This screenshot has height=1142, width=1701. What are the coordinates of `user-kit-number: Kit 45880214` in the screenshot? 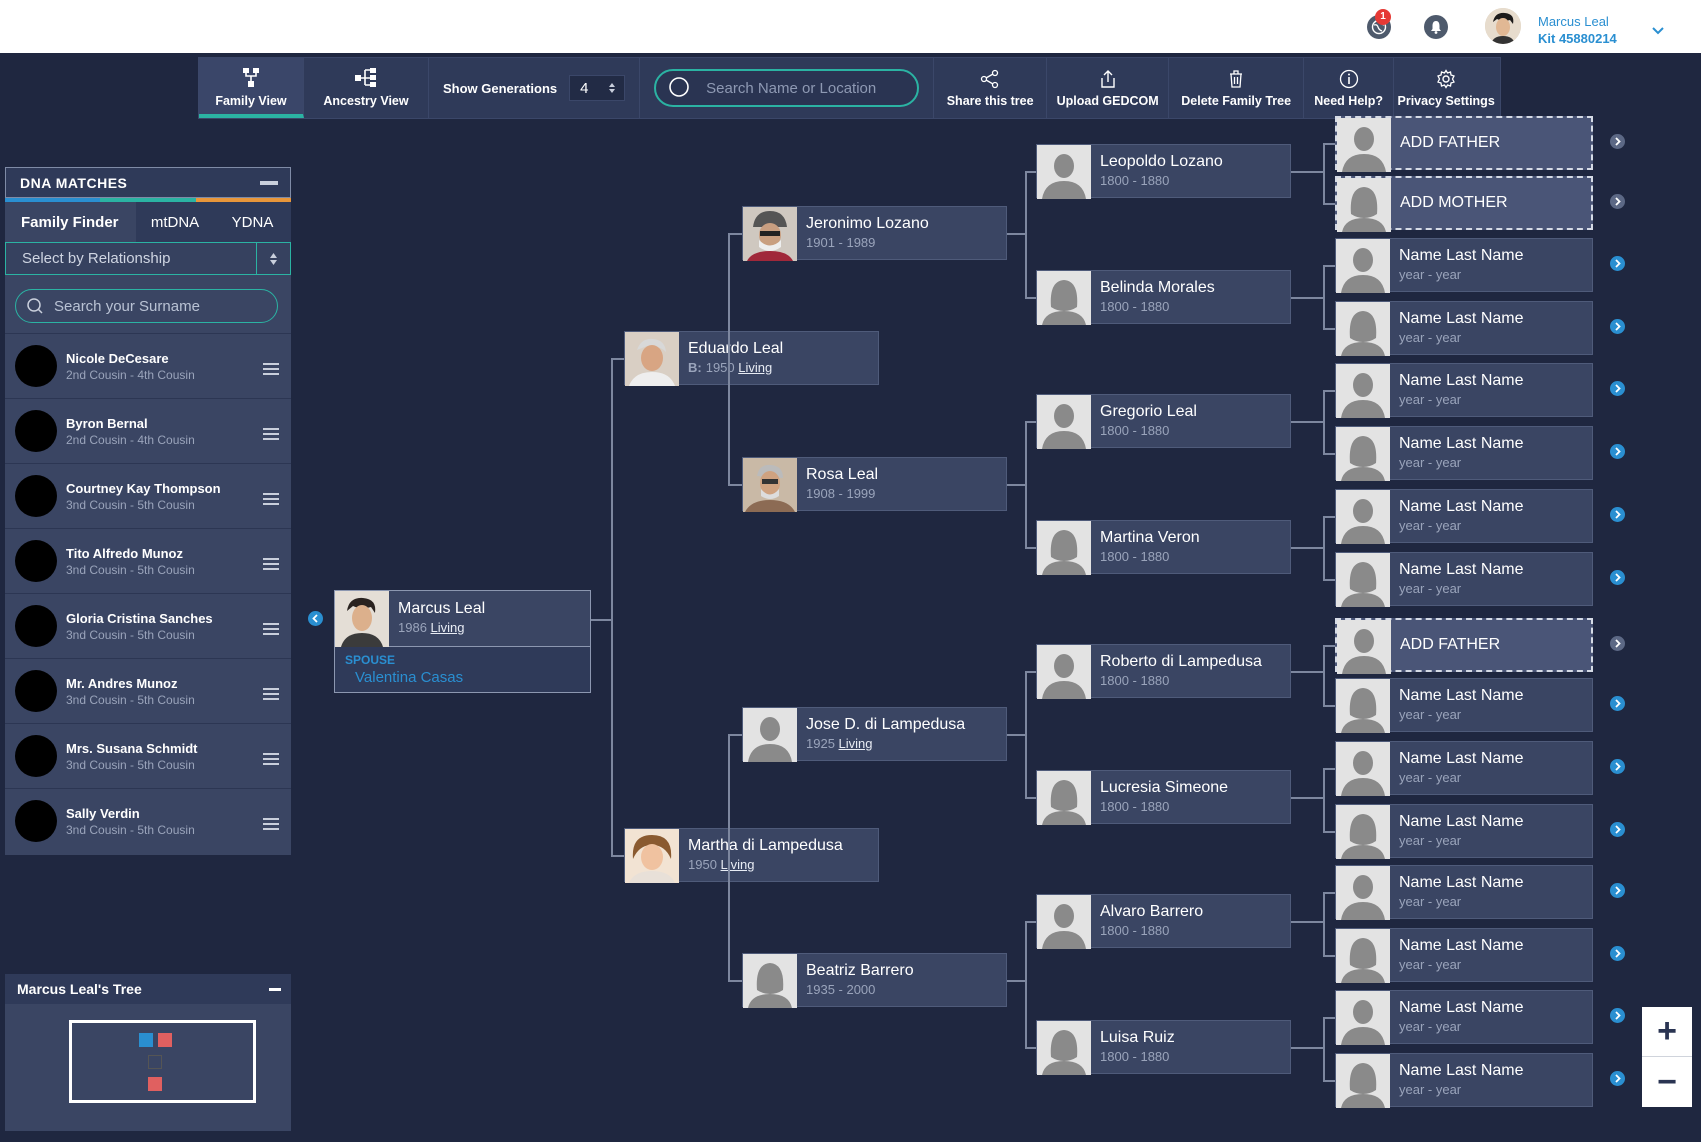 It's located at (1577, 38).